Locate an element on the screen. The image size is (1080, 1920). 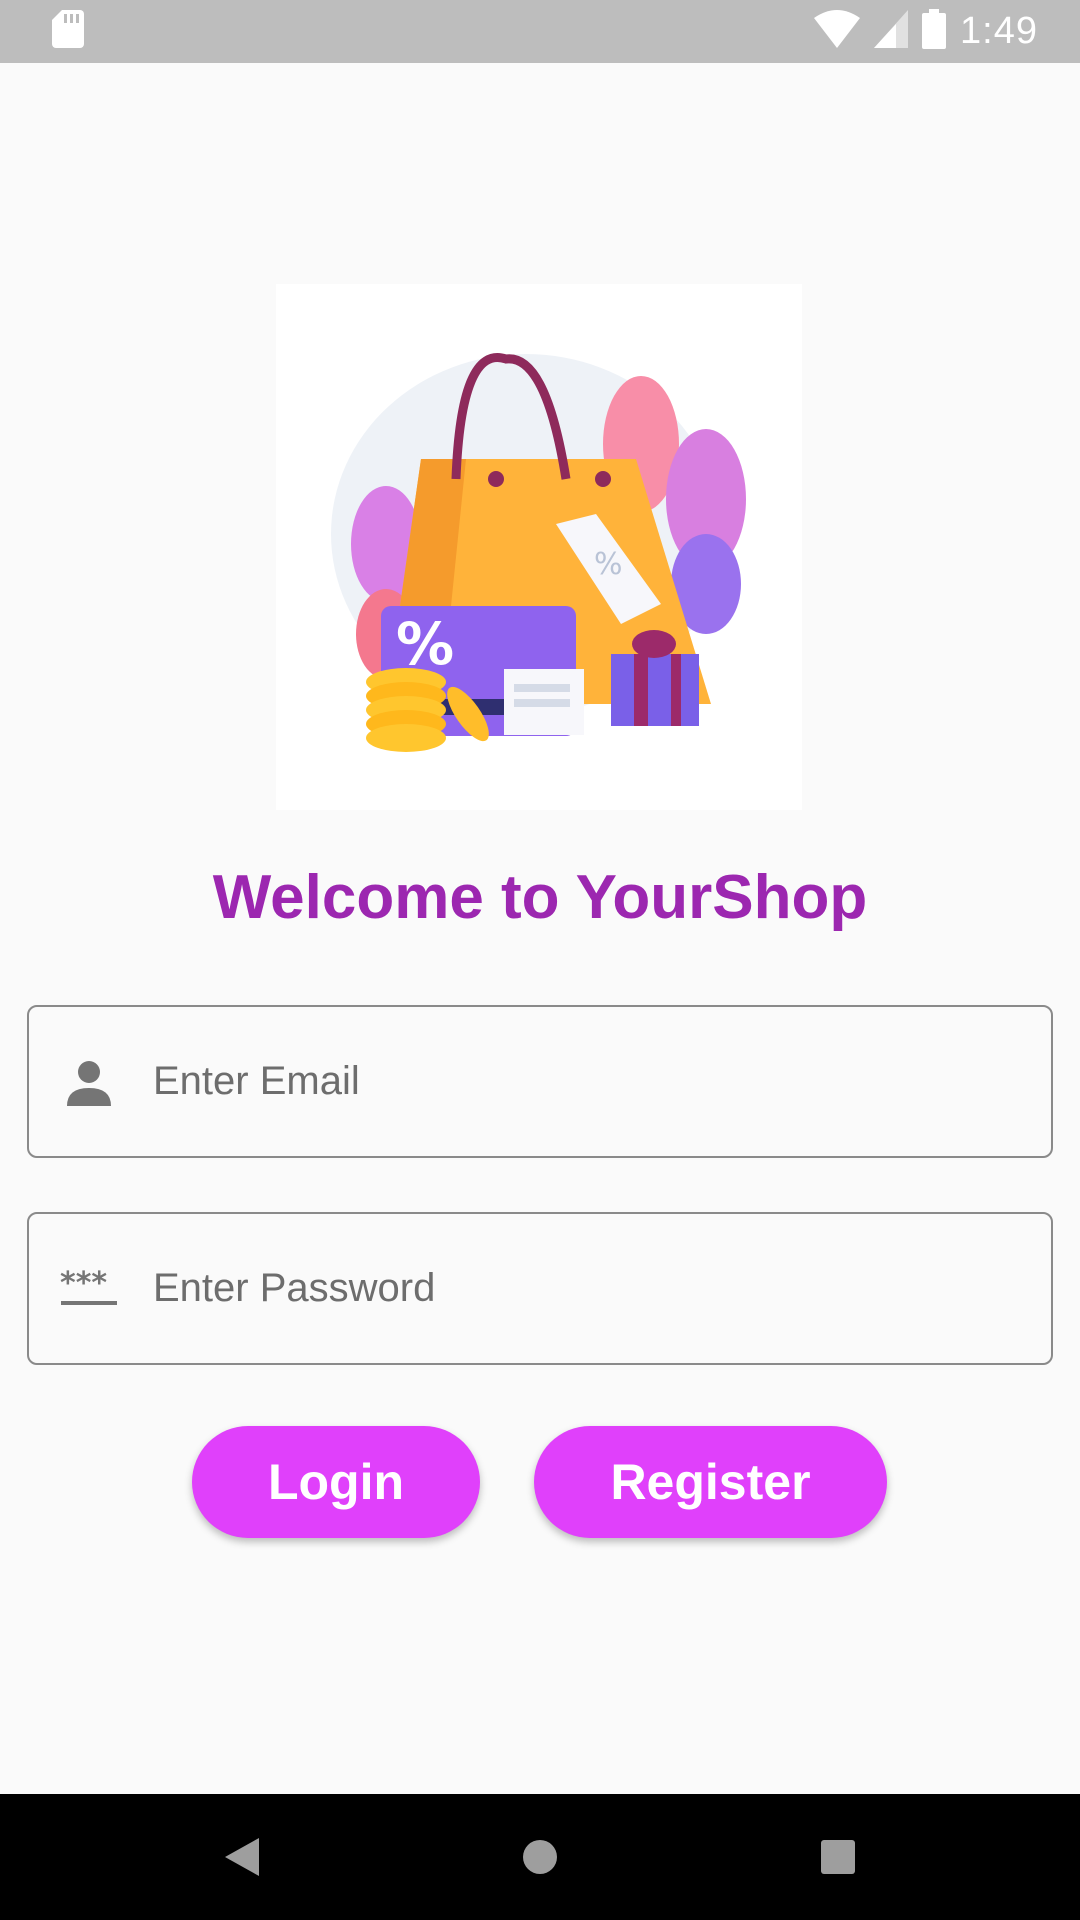
navigation-bar is located at coordinates (540, 1857).